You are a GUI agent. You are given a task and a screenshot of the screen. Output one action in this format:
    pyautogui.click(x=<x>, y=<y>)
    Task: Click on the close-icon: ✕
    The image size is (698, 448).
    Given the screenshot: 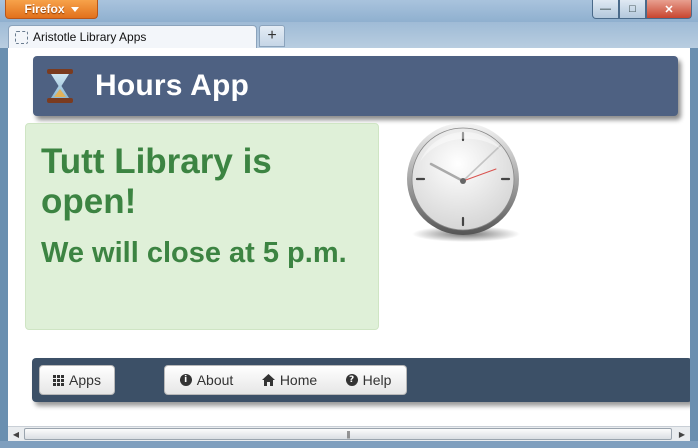 What is the action you would take?
    pyautogui.click(x=669, y=9)
    